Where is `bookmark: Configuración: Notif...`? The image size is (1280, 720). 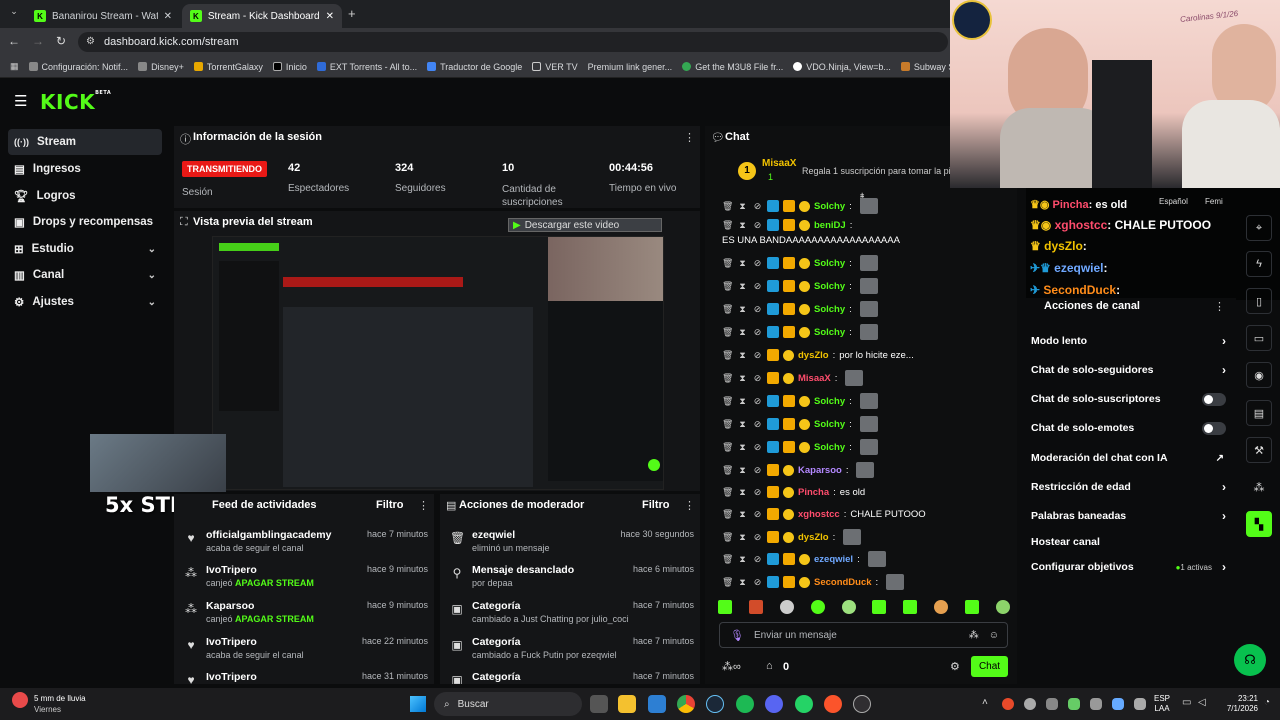 bookmark: Configuración: Notif... is located at coordinates (78, 67).